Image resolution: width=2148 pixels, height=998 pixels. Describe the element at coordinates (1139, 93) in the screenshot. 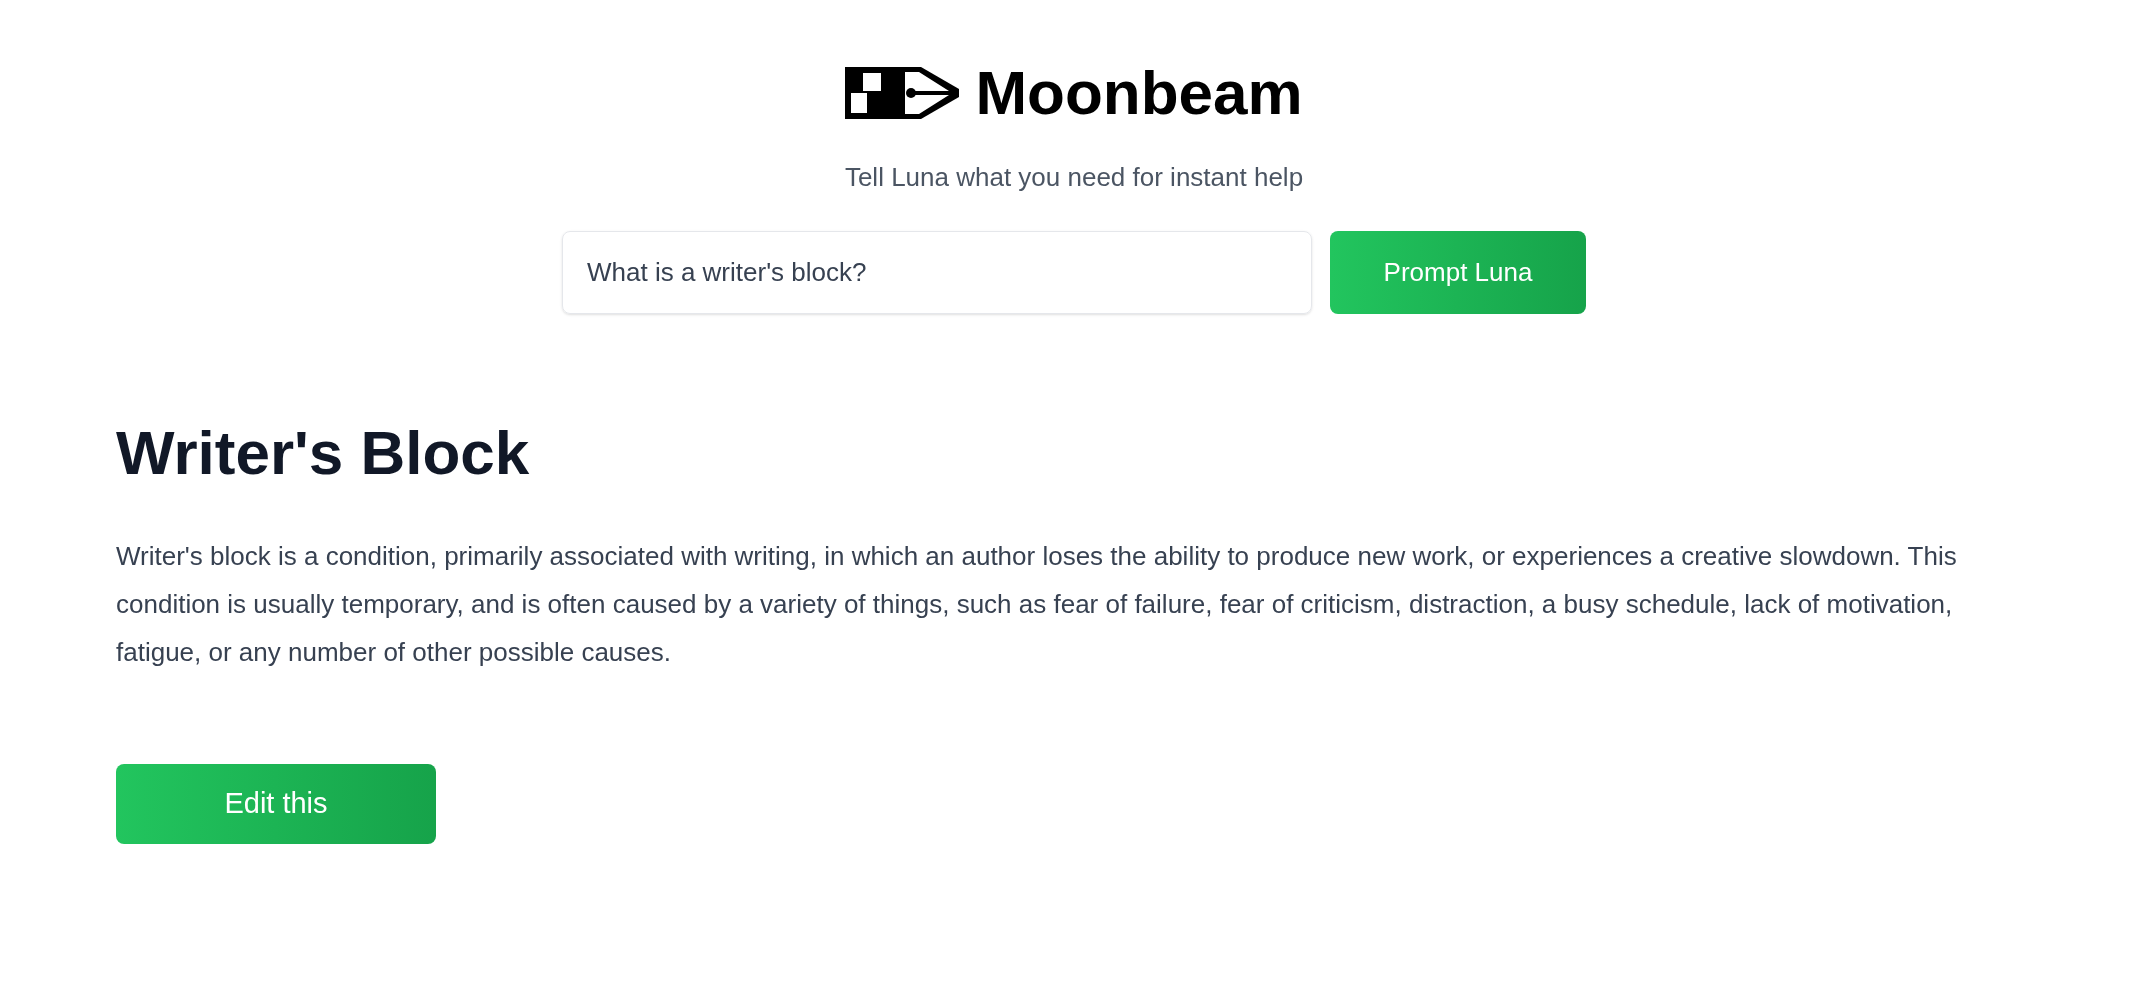

I see `brand-name: Moonbeam` at that location.